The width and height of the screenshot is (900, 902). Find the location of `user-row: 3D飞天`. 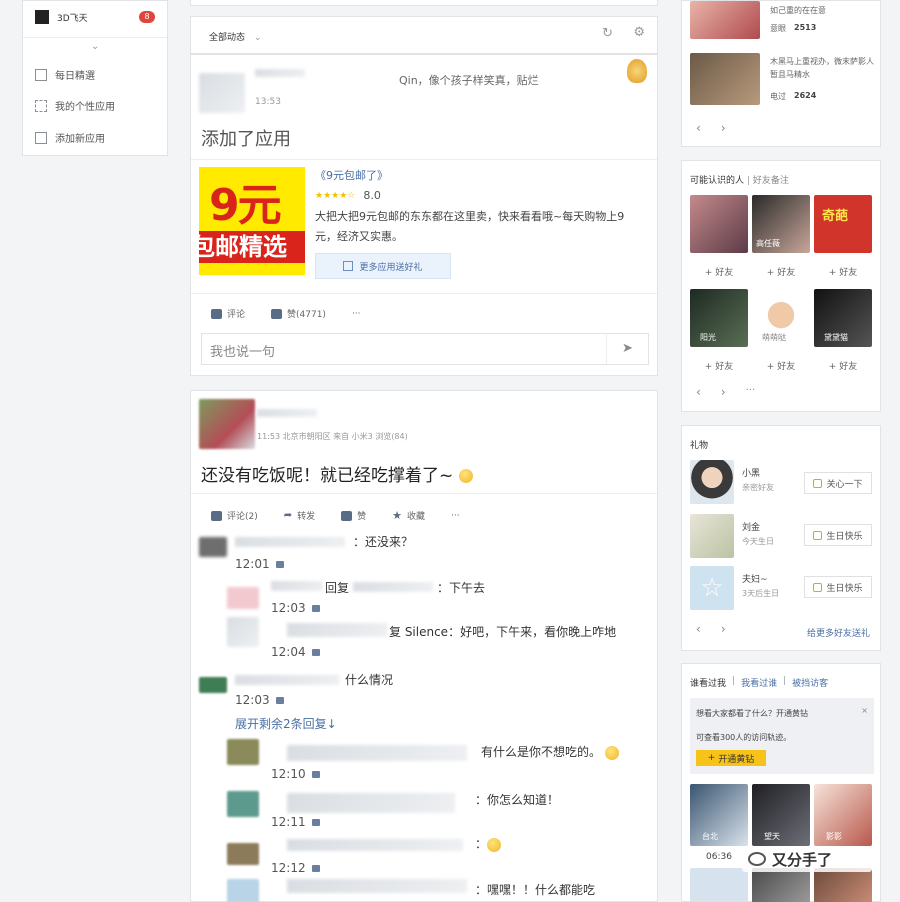

user-row: 3D飞天 is located at coordinates (61, 17).